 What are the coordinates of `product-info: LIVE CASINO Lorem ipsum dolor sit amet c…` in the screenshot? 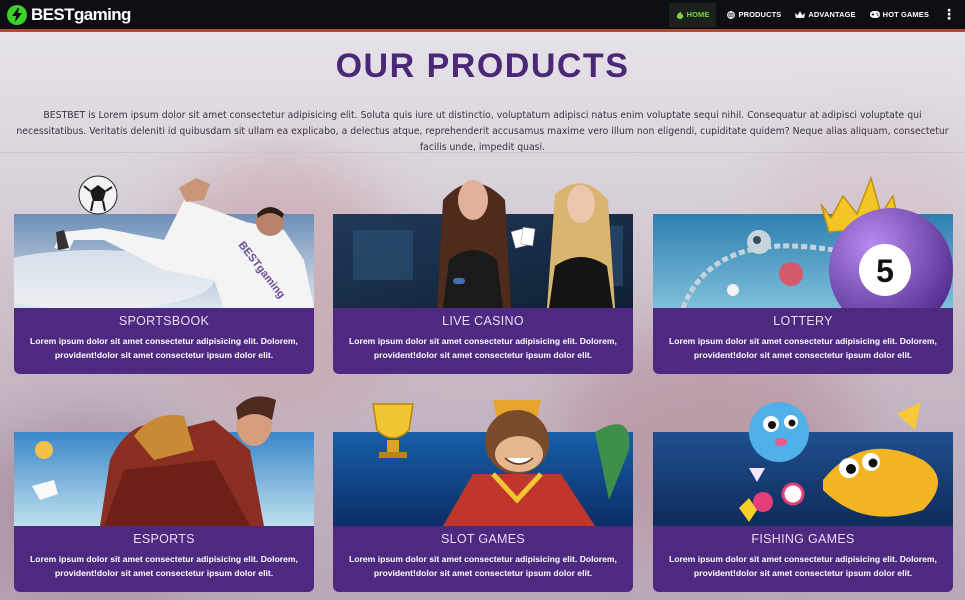 It's located at (483, 341).